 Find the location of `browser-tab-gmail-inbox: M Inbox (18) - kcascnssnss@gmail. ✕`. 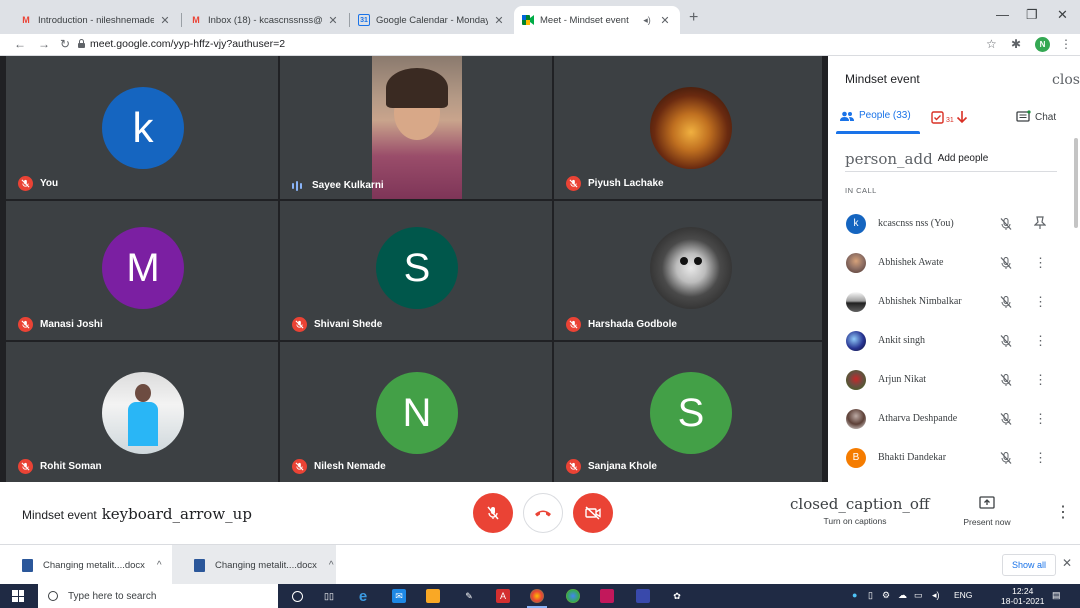

browser-tab-gmail-inbox: M Inbox (18) - kcascnssnss@gmail. ✕ is located at coordinates (265, 20).